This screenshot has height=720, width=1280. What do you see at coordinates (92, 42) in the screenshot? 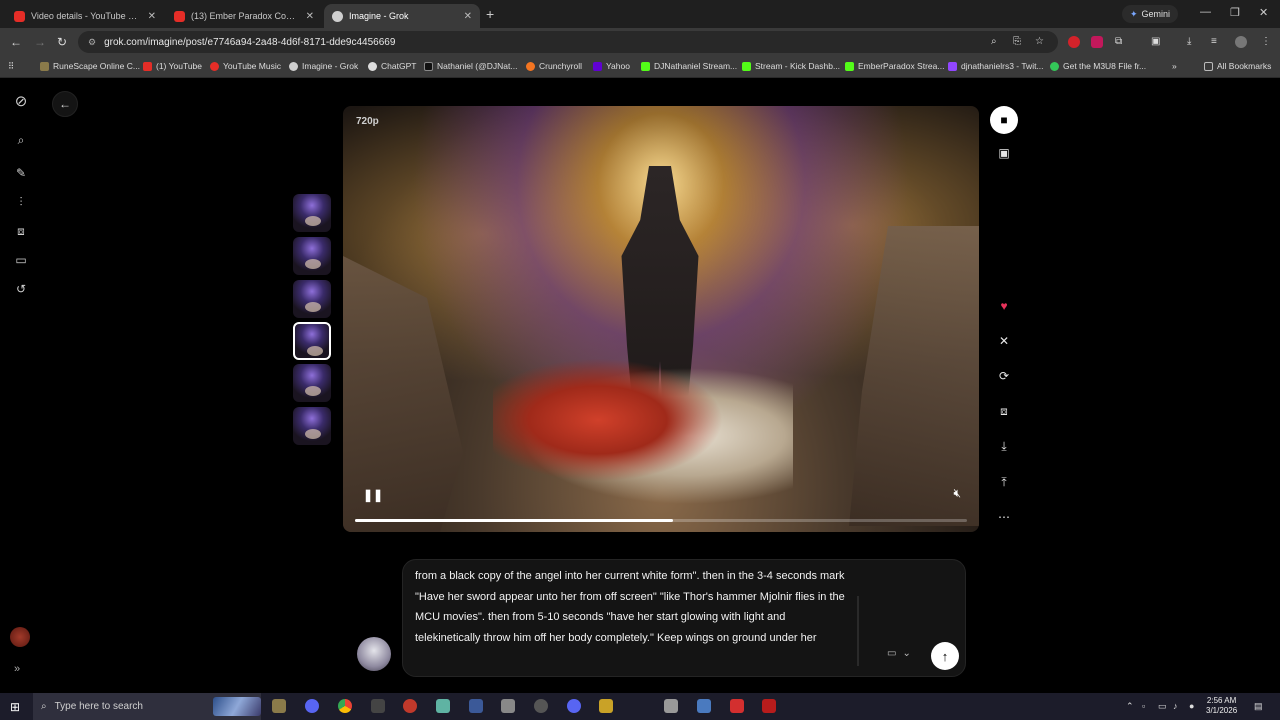
I see `site-info-icon: ⚙` at bounding box center [92, 42].